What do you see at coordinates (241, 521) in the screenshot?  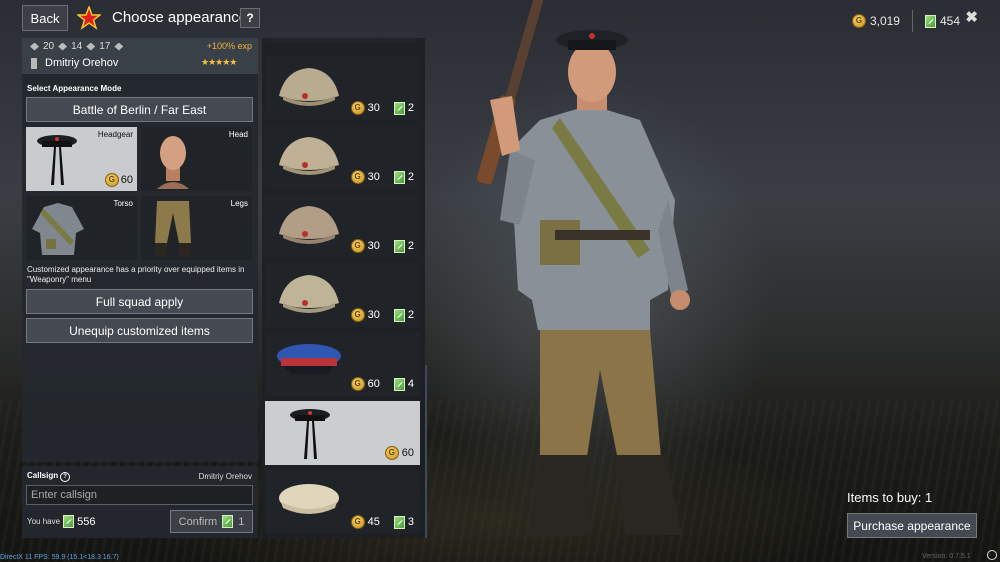 I see `confirm-cost: 1` at bounding box center [241, 521].